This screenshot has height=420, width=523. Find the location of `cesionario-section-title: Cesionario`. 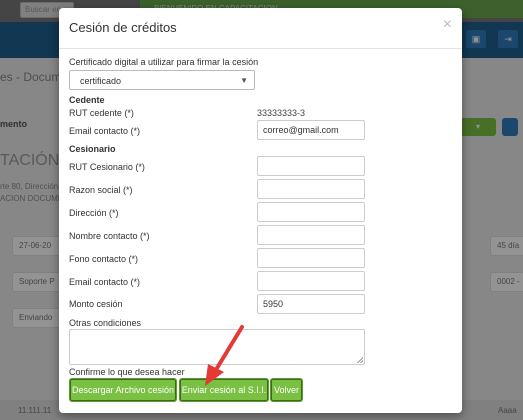

cesionario-section-title: Cesionario is located at coordinates (92, 149).